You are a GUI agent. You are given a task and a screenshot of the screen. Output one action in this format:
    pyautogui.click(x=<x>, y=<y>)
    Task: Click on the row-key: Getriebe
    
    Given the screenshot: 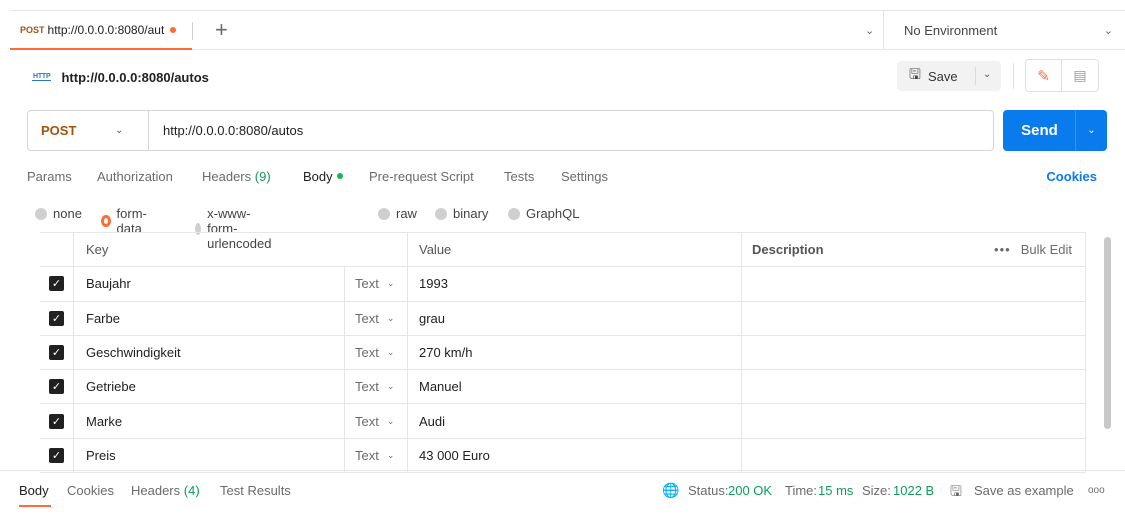 What is the action you would take?
    pyautogui.click(x=208, y=387)
    